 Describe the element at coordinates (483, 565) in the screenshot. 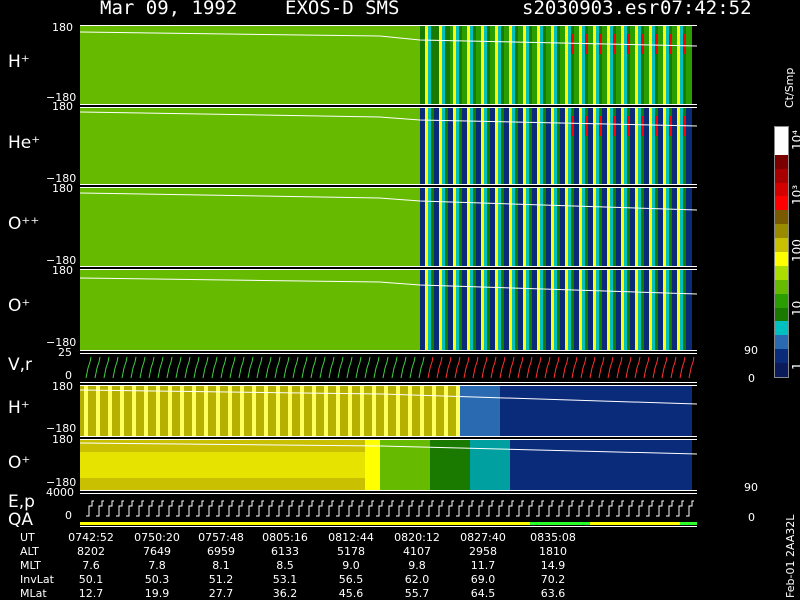

I see `table-cell: 11.7` at that location.